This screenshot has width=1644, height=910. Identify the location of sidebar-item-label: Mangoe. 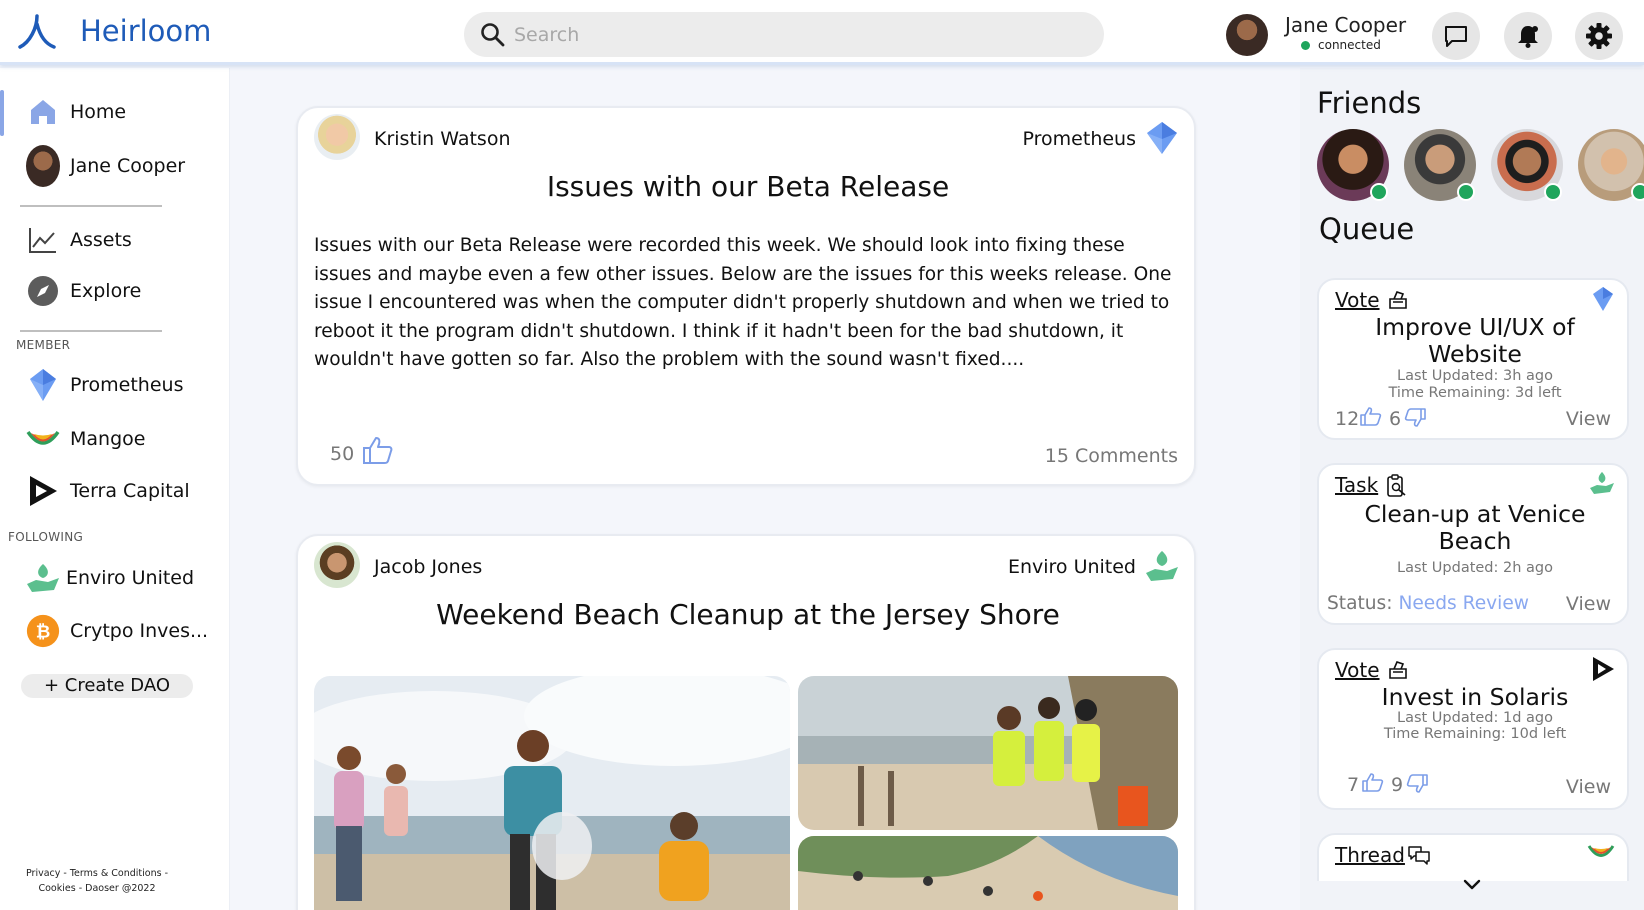
(108, 439).